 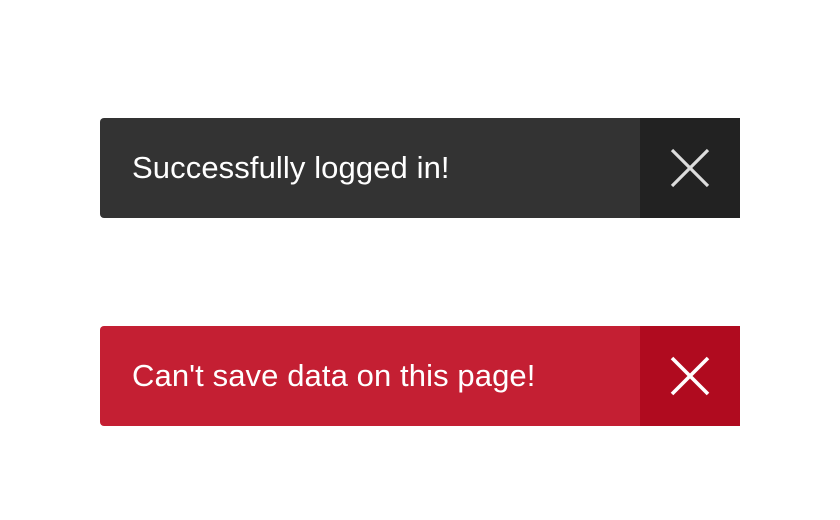 I want to click on toast-message: Successfully logged in!, so click(x=370, y=168).